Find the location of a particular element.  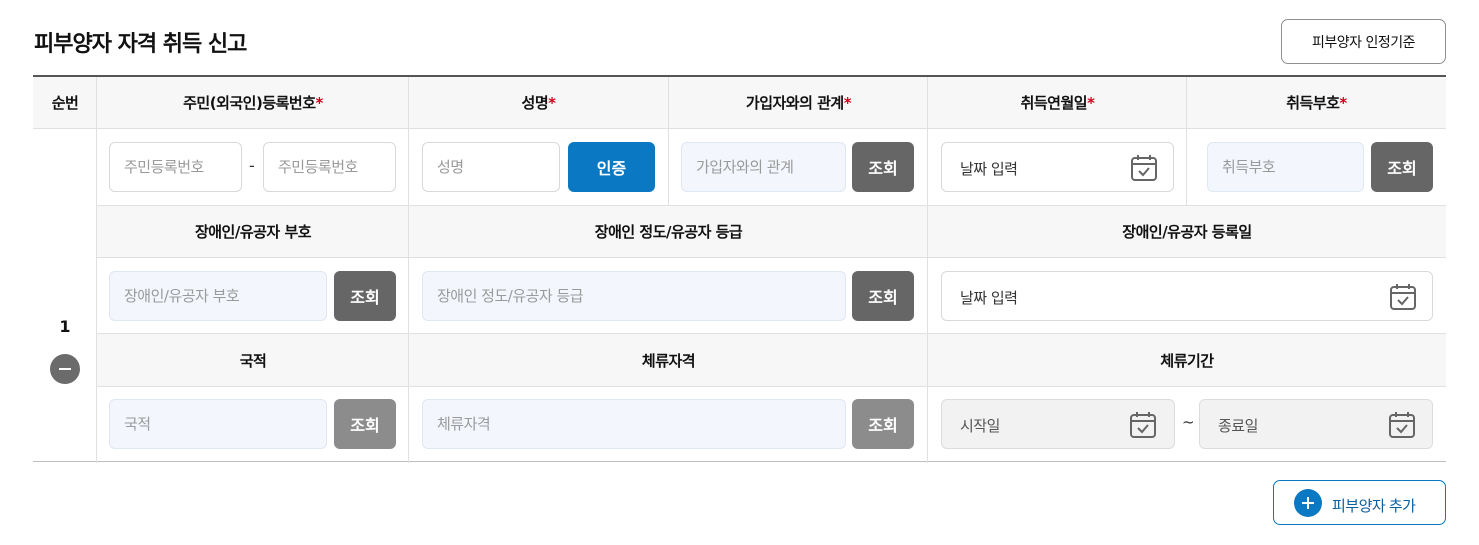

disability-grade-input is located at coordinates (634, 296).